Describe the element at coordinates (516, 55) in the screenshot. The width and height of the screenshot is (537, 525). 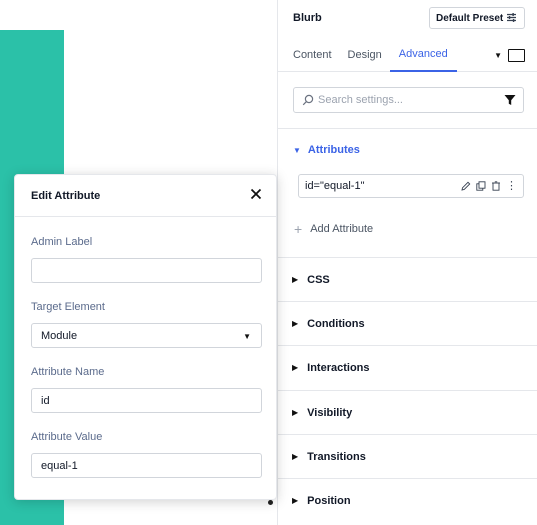
I see `desktop-view-icon` at that location.